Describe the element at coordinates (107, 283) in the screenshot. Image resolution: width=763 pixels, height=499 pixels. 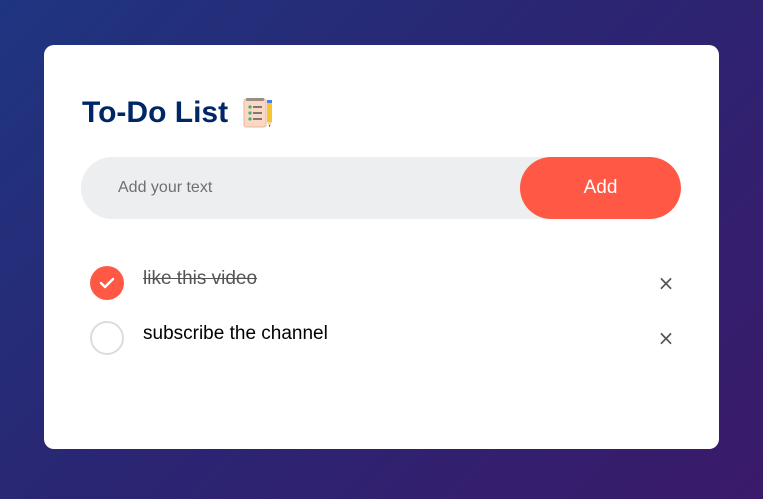
I see `checked-checkbox-icon` at that location.